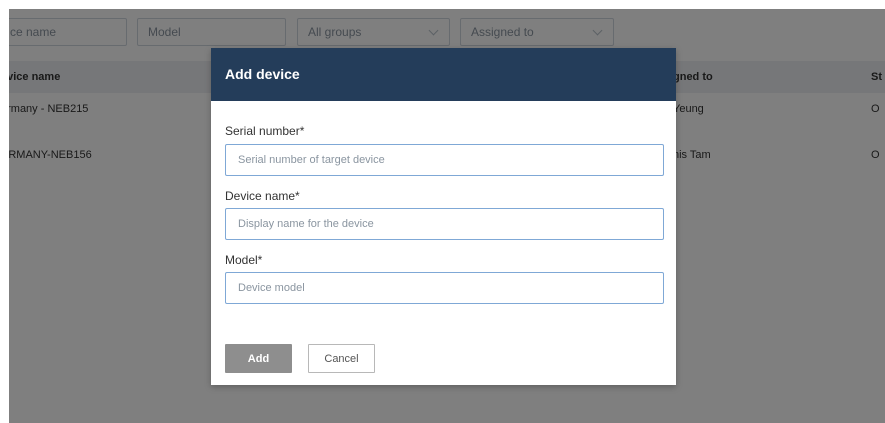 Image resolution: width=885 pixels, height=423 pixels. What do you see at coordinates (444, 160) in the screenshot?
I see `serial-number-input` at bounding box center [444, 160].